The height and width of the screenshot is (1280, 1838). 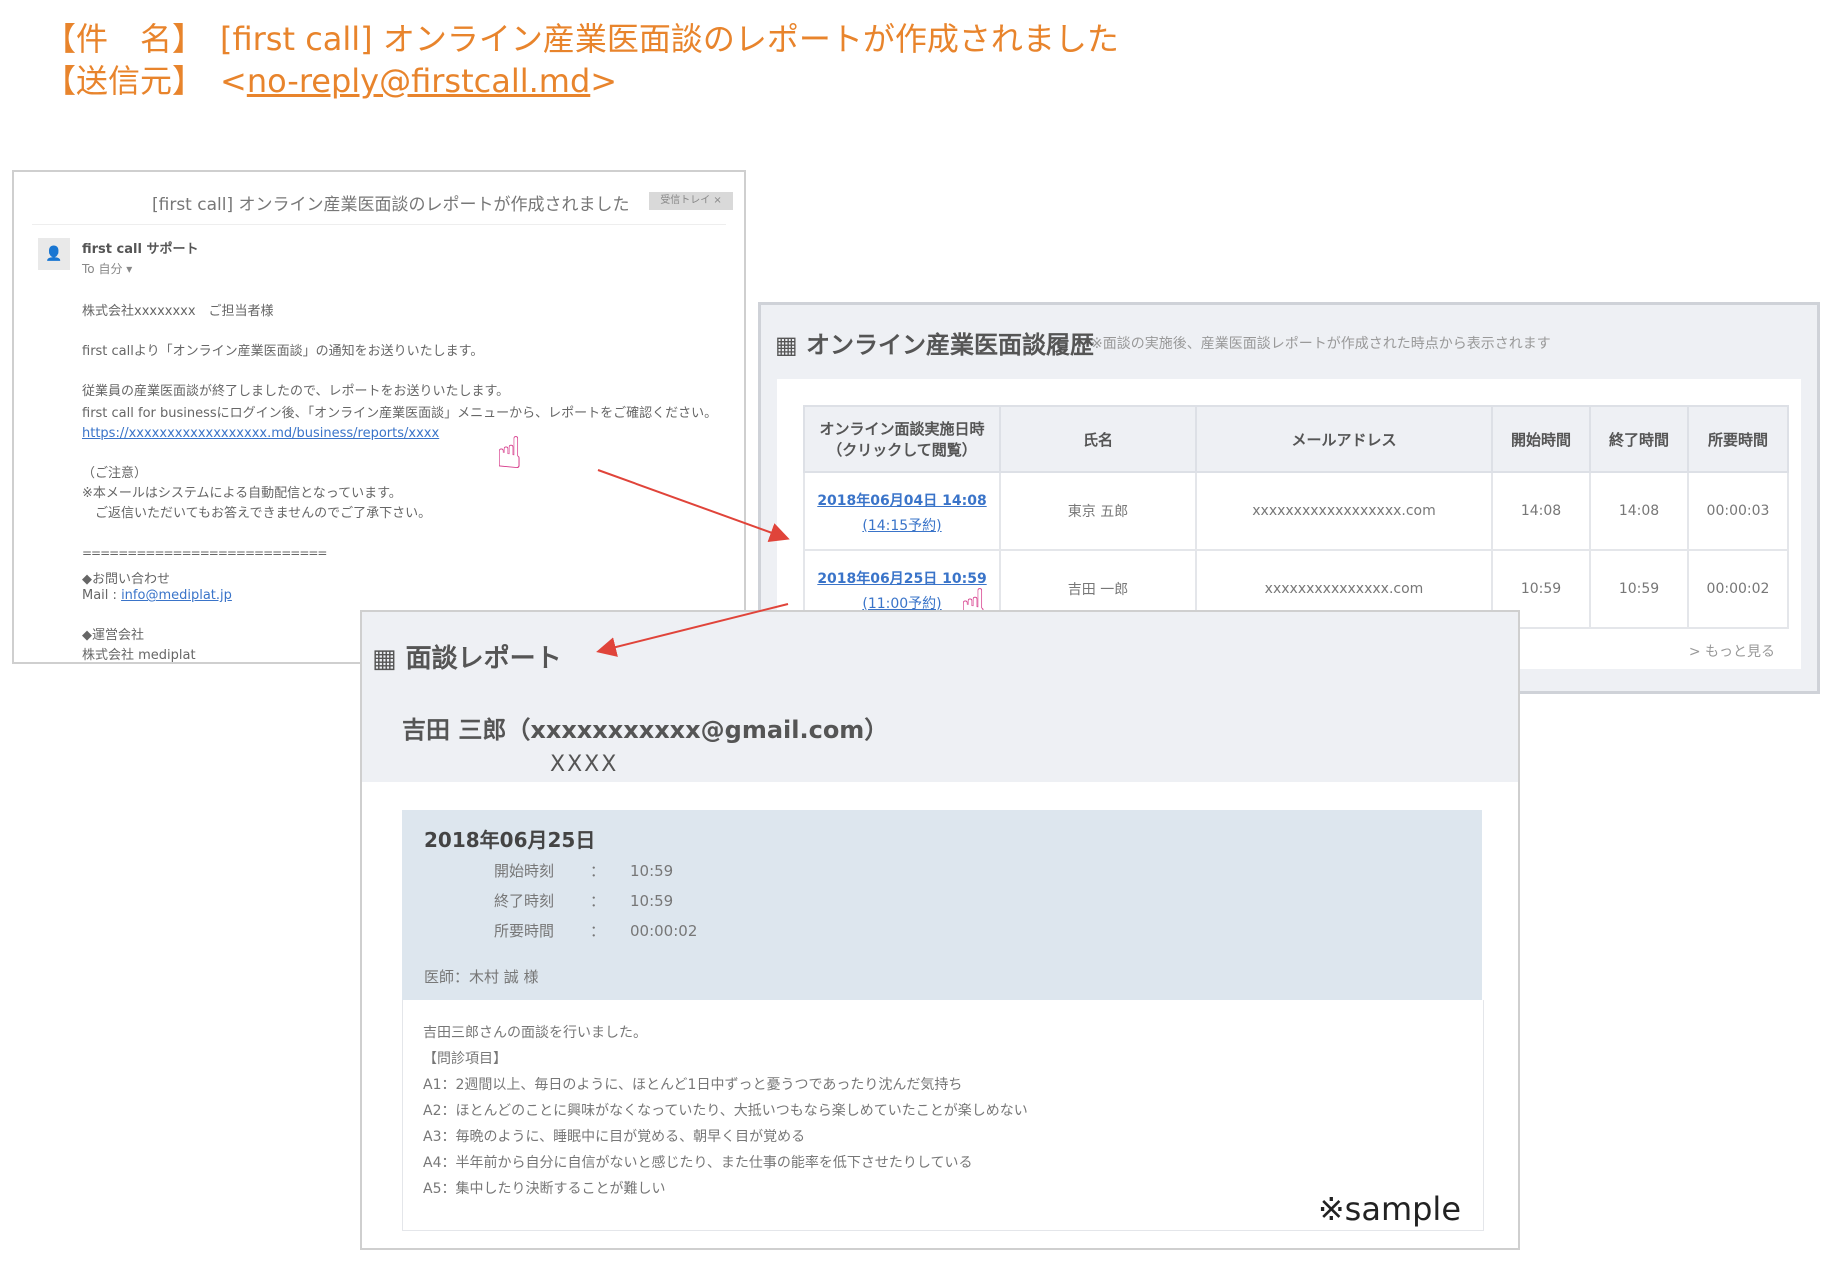 I want to click on arrow-email-to-history, so click(x=693, y=505).